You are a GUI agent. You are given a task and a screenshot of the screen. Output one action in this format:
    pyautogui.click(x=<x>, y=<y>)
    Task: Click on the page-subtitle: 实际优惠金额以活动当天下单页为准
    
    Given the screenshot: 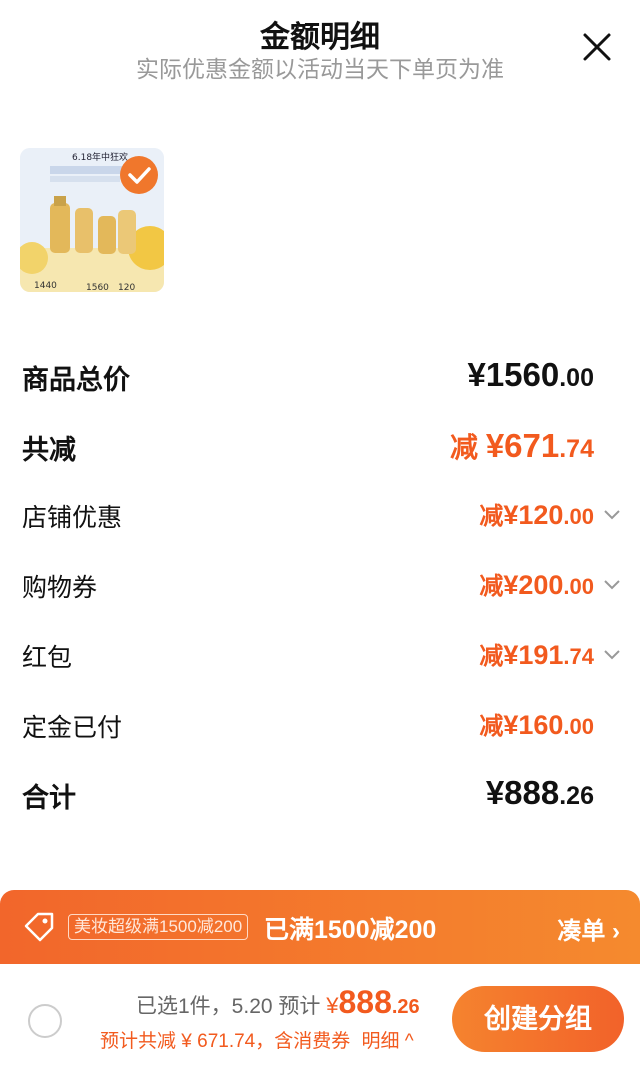 What is the action you would take?
    pyautogui.click(x=320, y=69)
    